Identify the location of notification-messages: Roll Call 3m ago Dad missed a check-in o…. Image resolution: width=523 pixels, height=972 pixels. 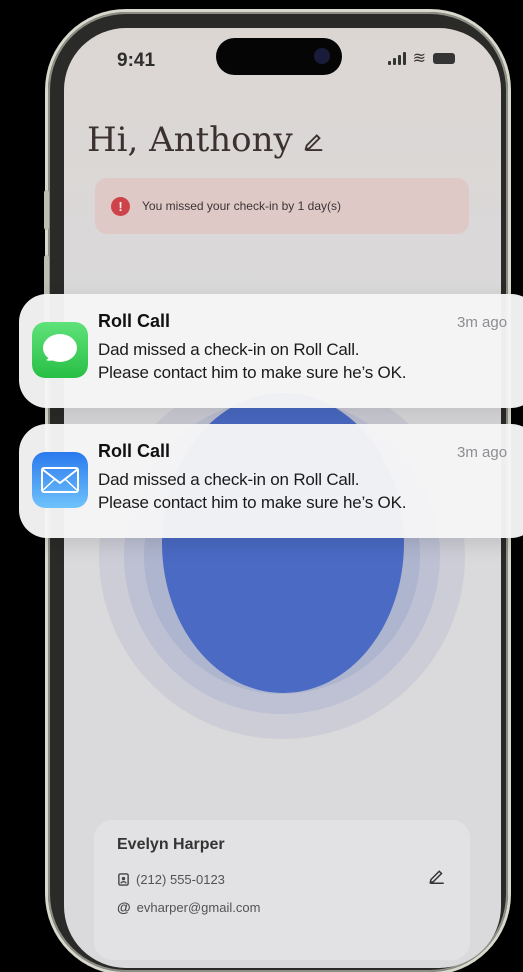
(271, 351).